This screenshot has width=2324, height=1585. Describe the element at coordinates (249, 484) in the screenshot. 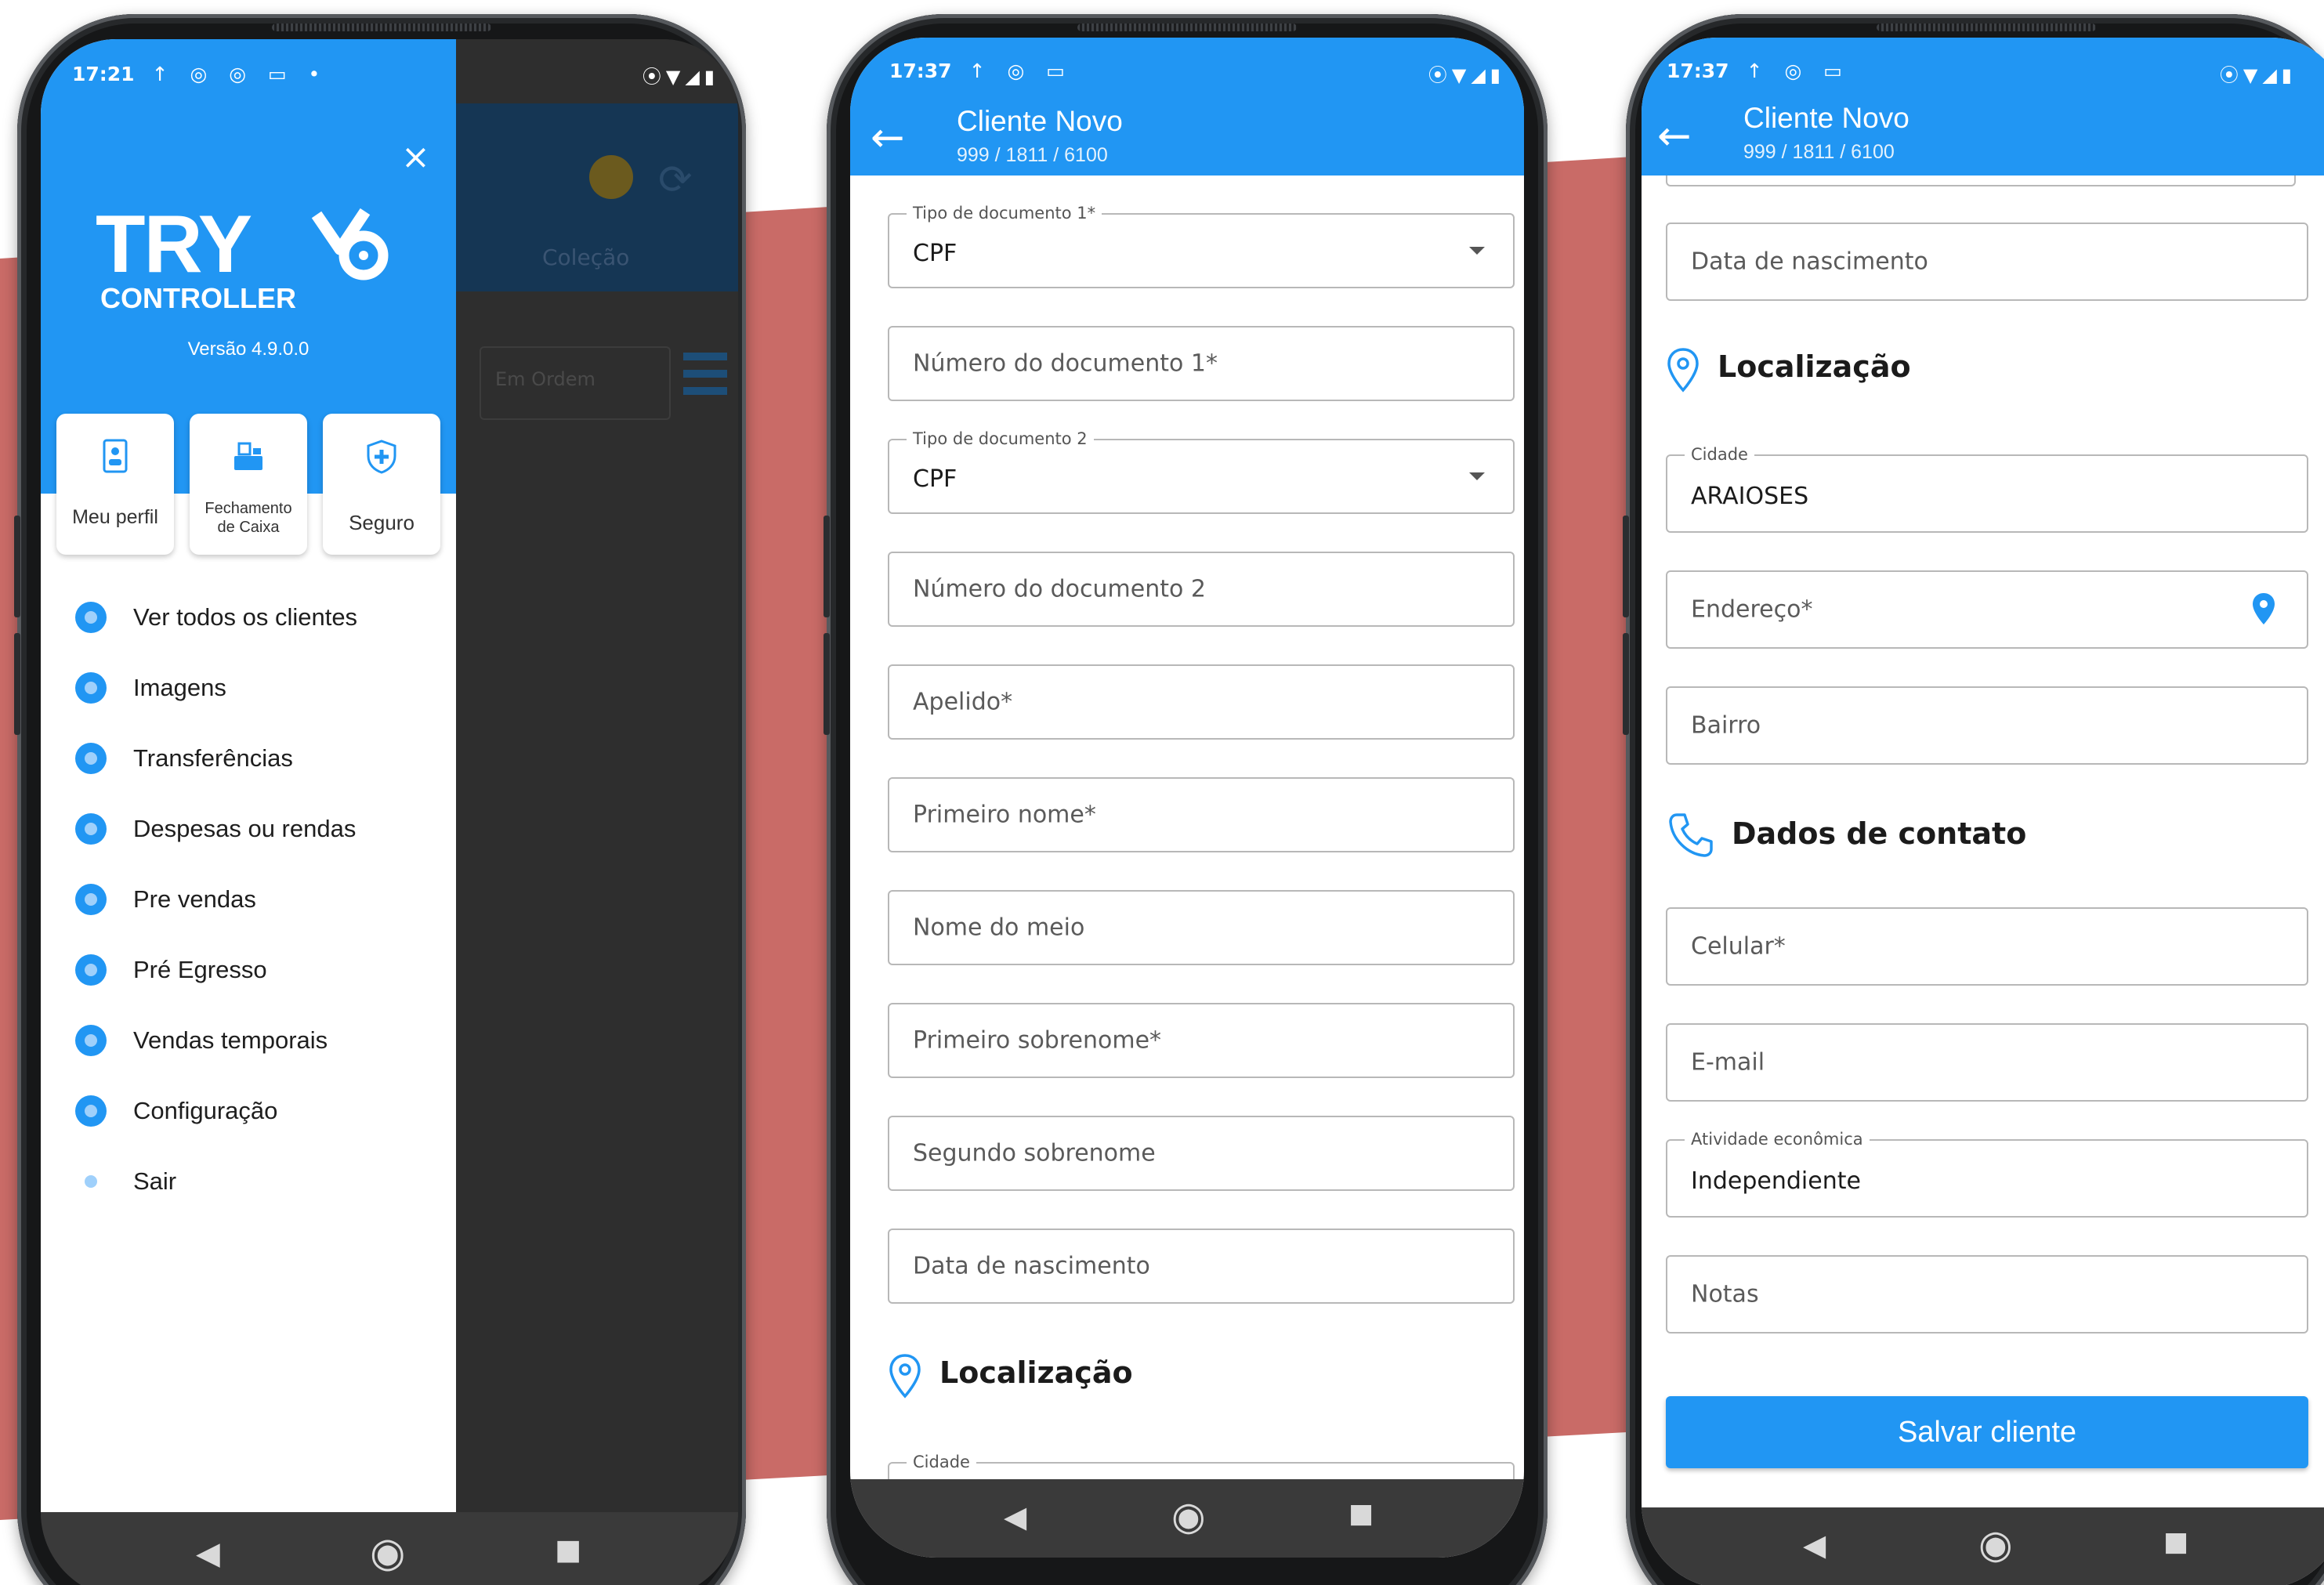

I see `quick-action-cash-closing: Fechamento de Caixa` at that location.